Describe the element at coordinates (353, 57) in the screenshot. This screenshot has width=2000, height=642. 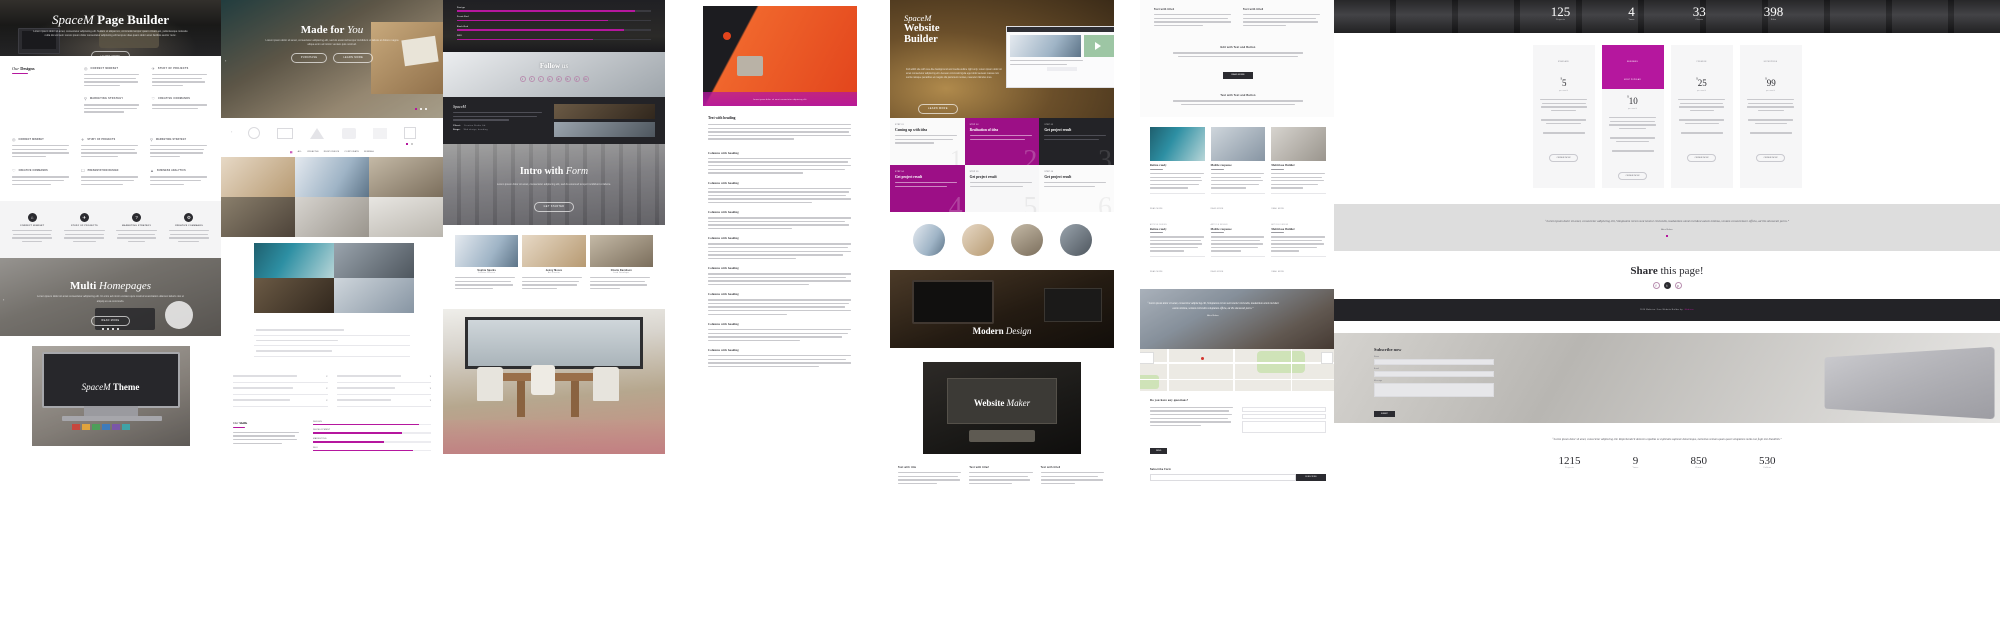
I see `hero-secondary-button: LEARN MORE` at that location.